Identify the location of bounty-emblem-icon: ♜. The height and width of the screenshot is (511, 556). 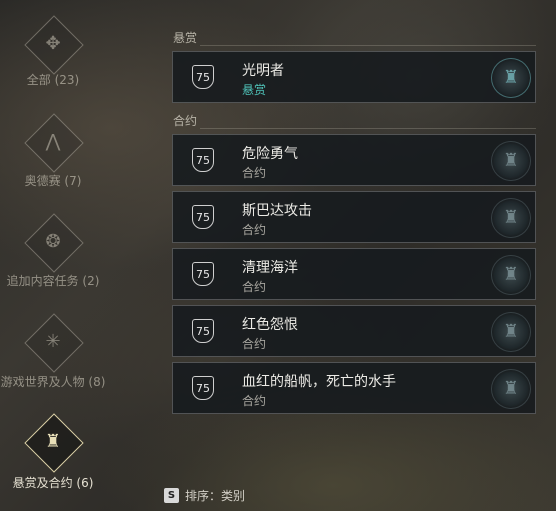
(511, 78).